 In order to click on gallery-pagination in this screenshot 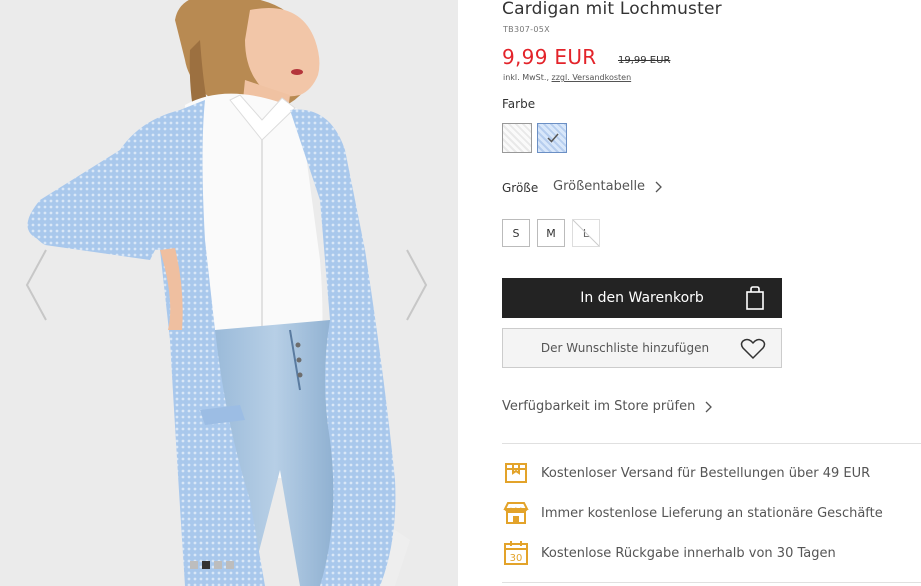, I will do `click(212, 565)`.